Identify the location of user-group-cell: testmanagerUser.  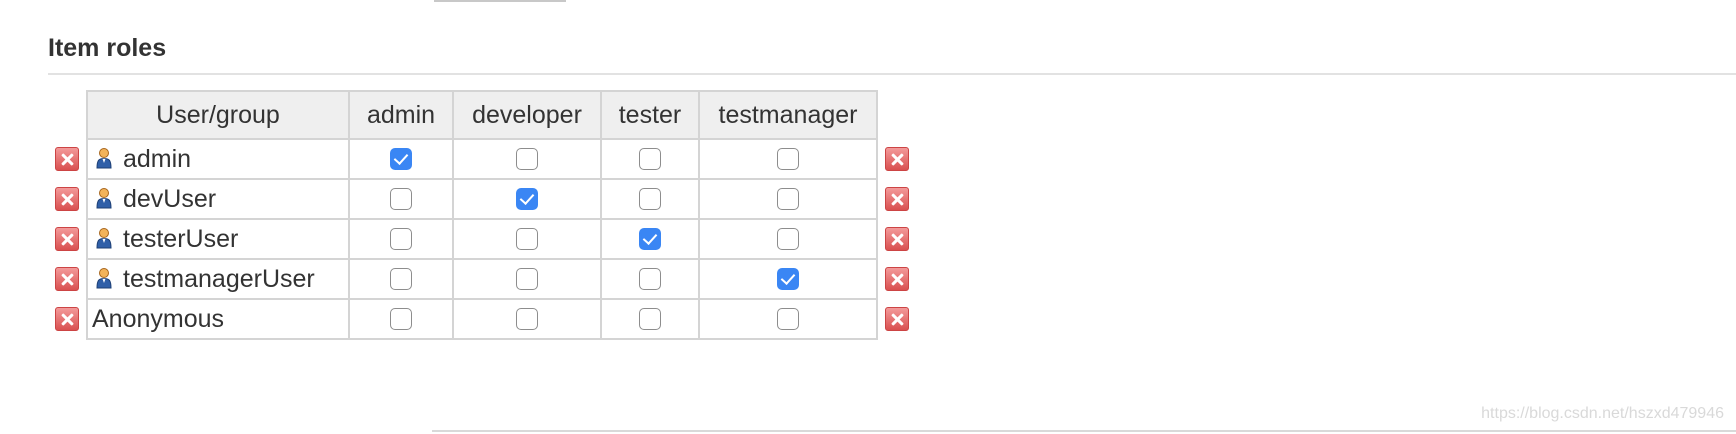
(218, 279).